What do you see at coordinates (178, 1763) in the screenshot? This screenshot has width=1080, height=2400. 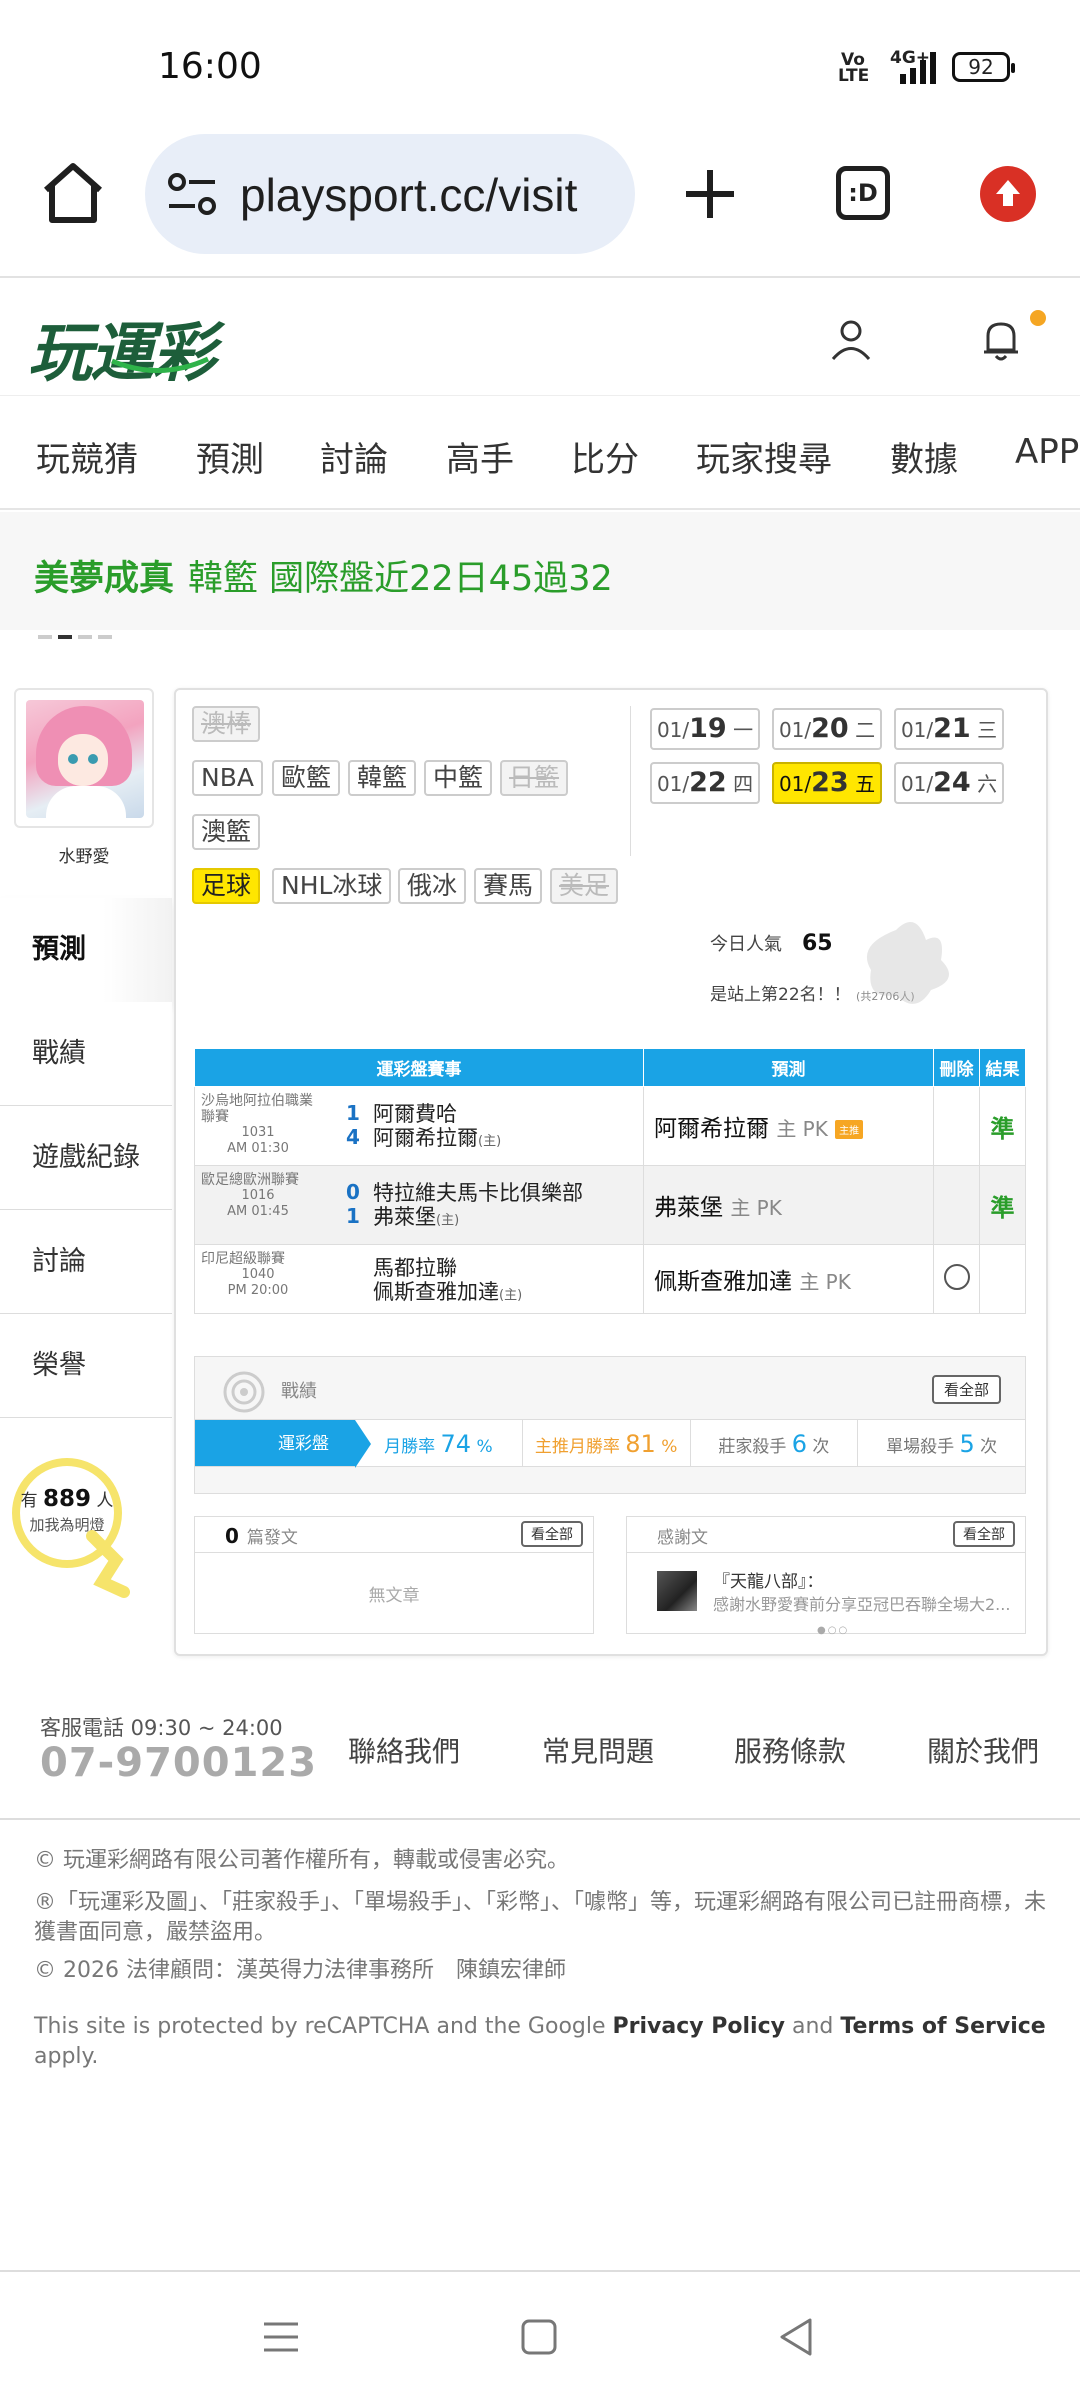 I see `customer-service-phone: 07-9700123` at bounding box center [178, 1763].